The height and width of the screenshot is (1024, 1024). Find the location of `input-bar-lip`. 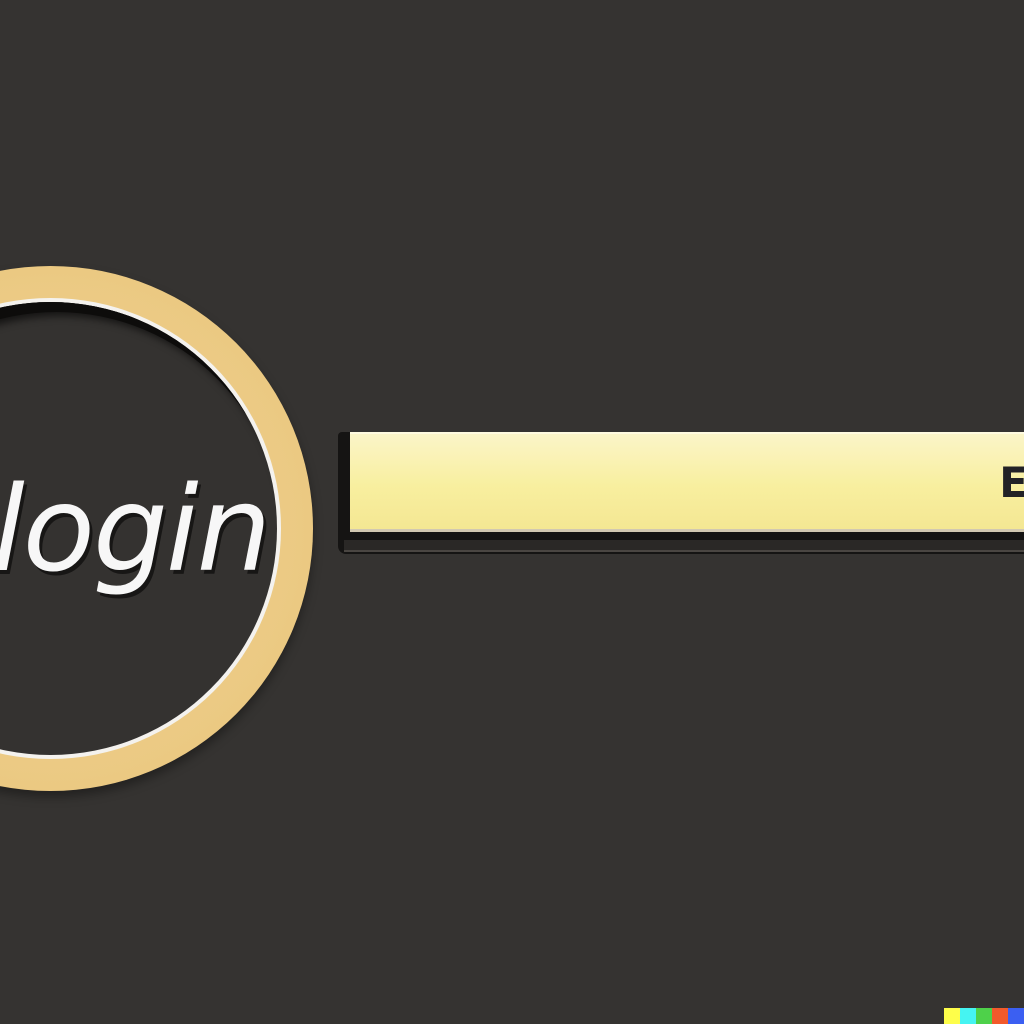

input-bar-lip is located at coordinates (684, 546).